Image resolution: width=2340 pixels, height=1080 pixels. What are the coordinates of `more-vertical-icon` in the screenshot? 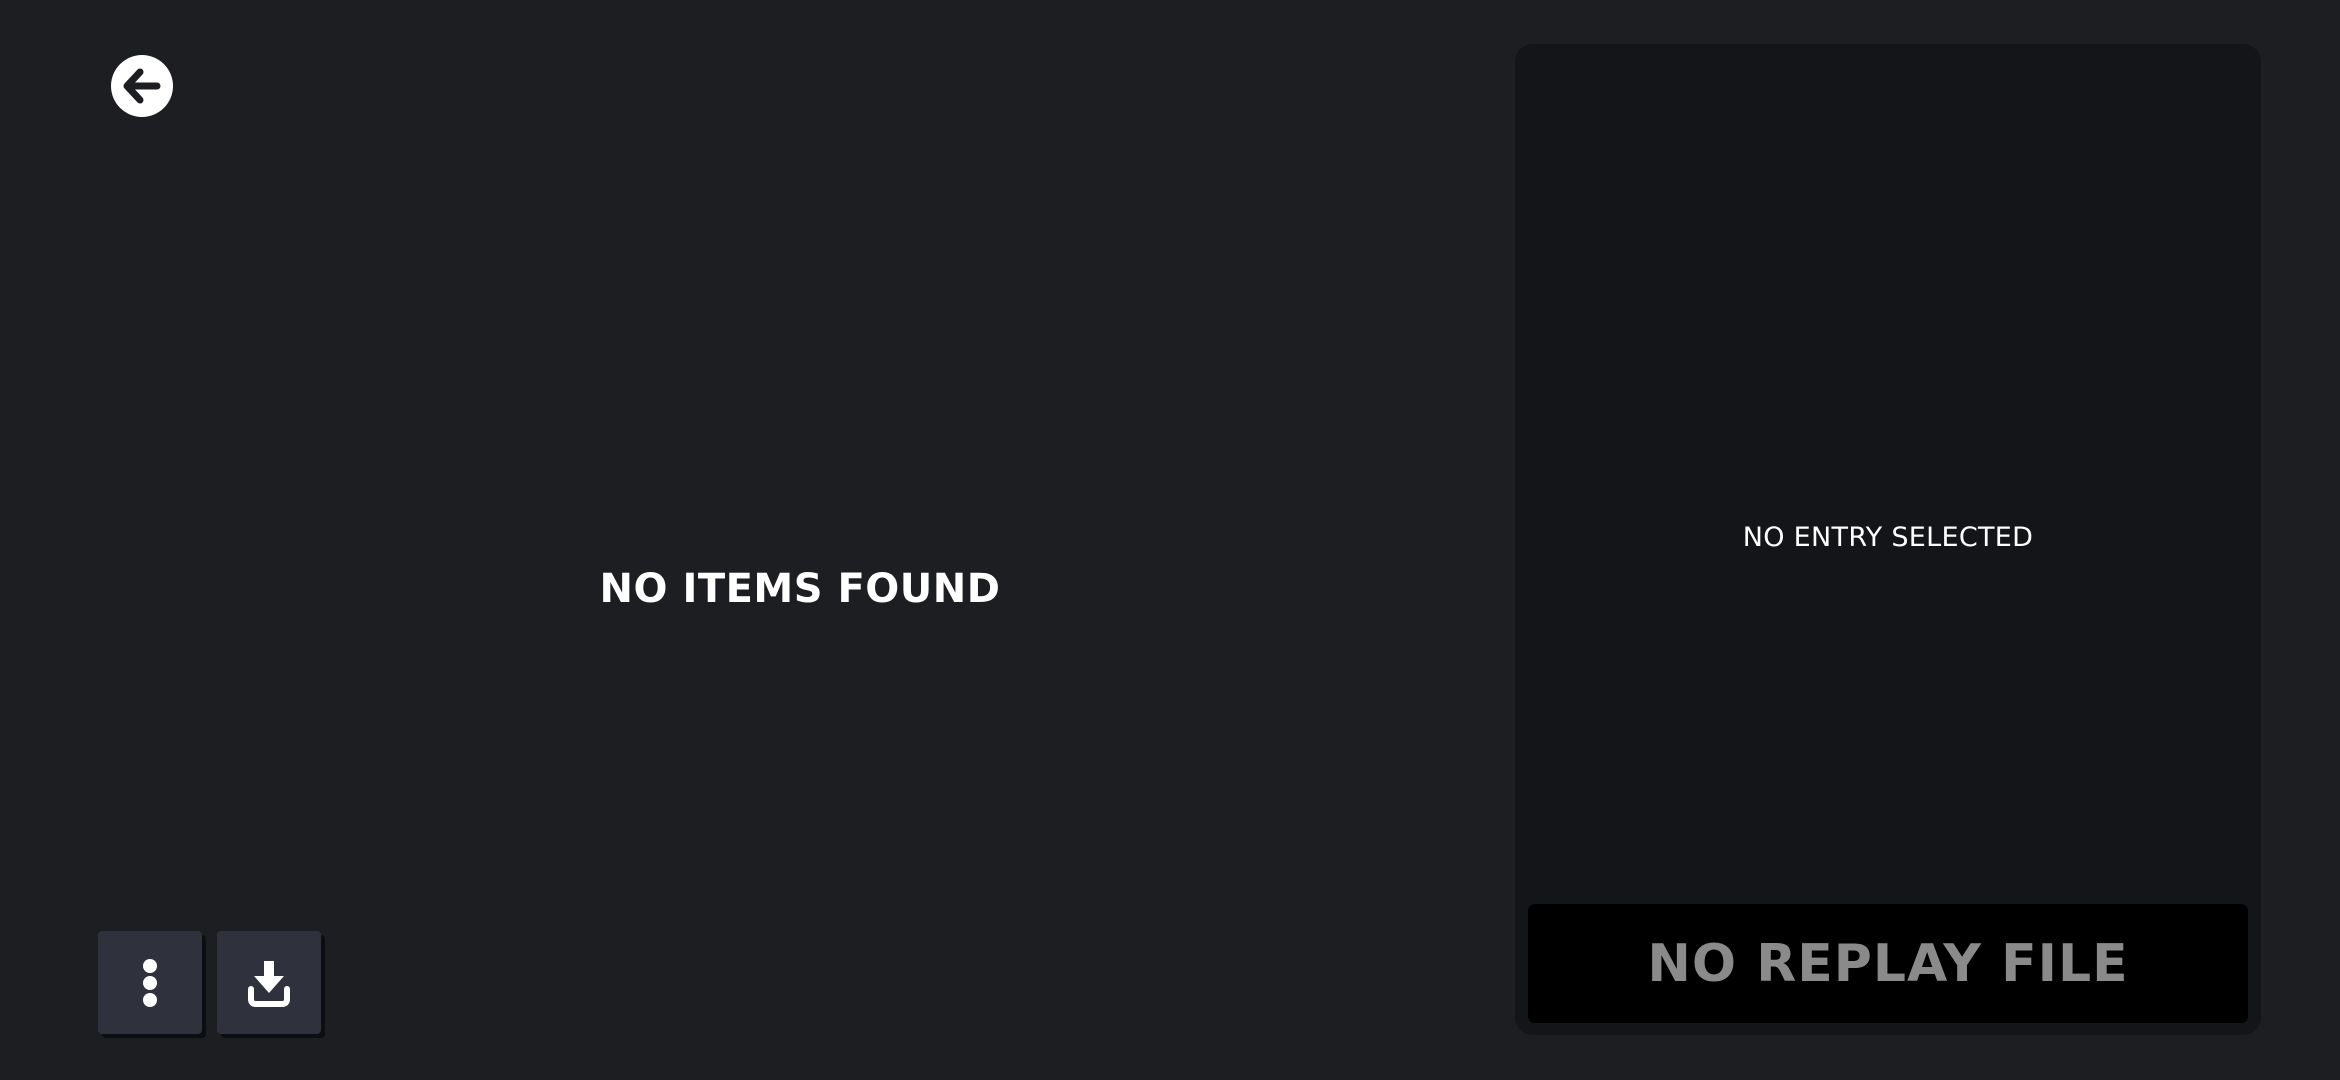 It's located at (150, 982).